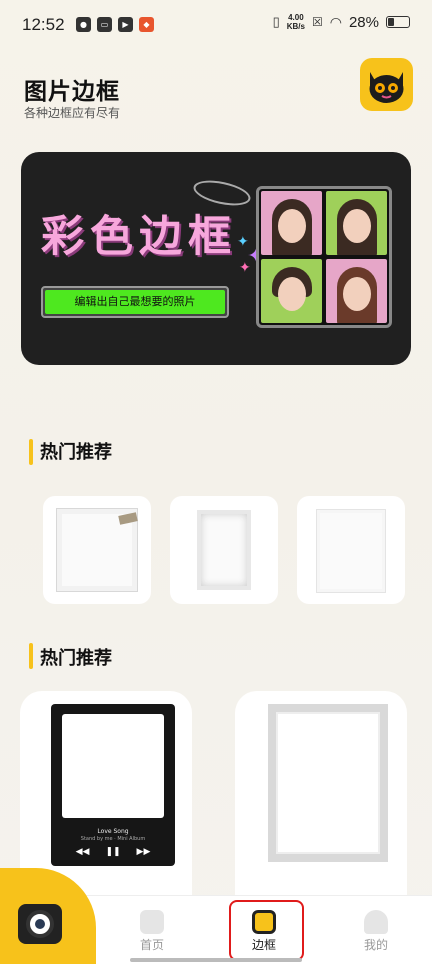 The width and height of the screenshot is (432, 964). Describe the element at coordinates (113, 766) in the screenshot. I see `photo-slot` at that location.